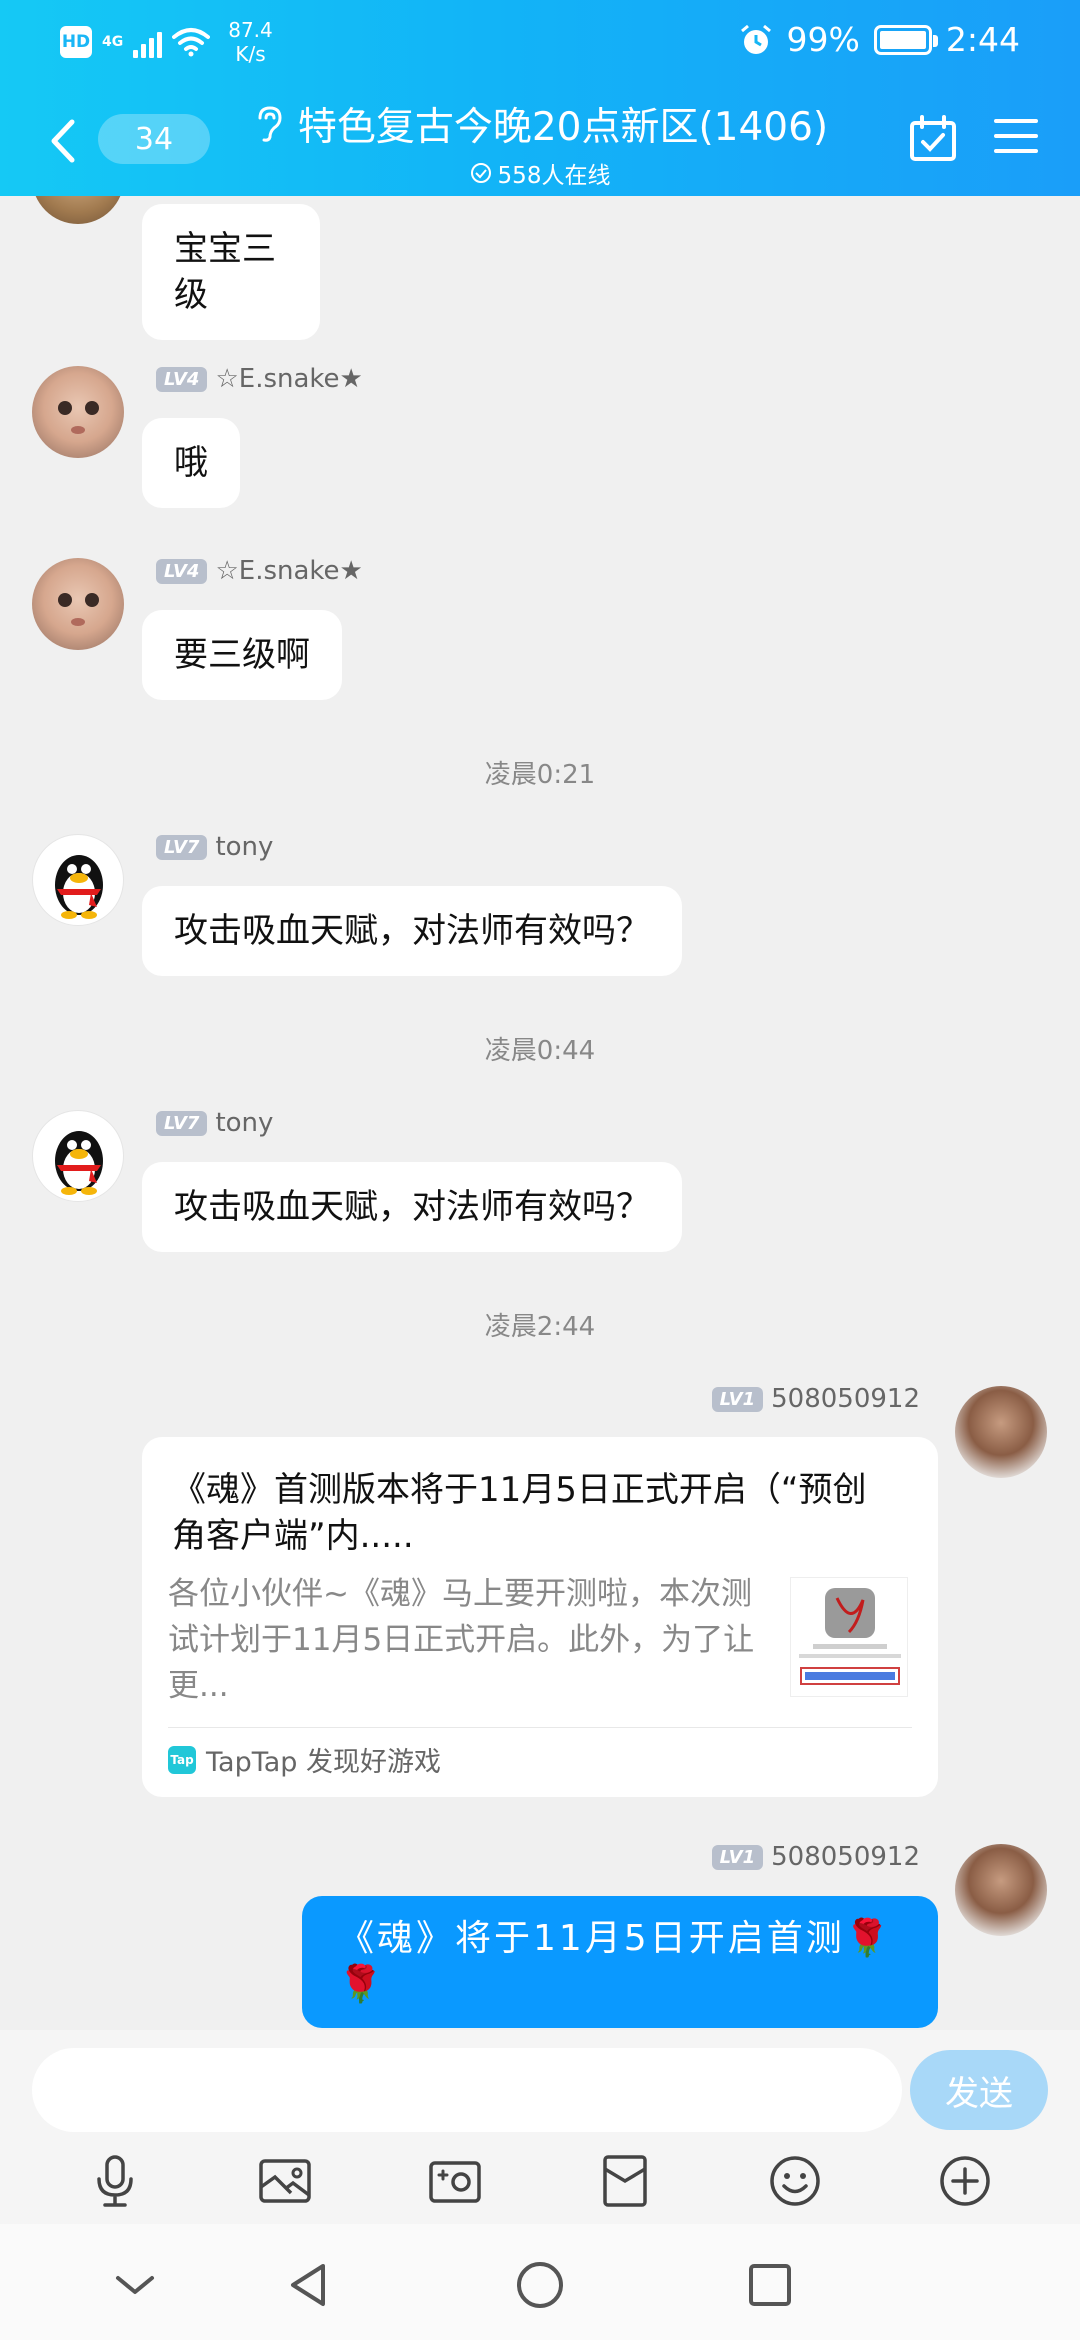 This screenshot has height=2340, width=1080. I want to click on net-speed-value: 87.4, so click(250, 30).